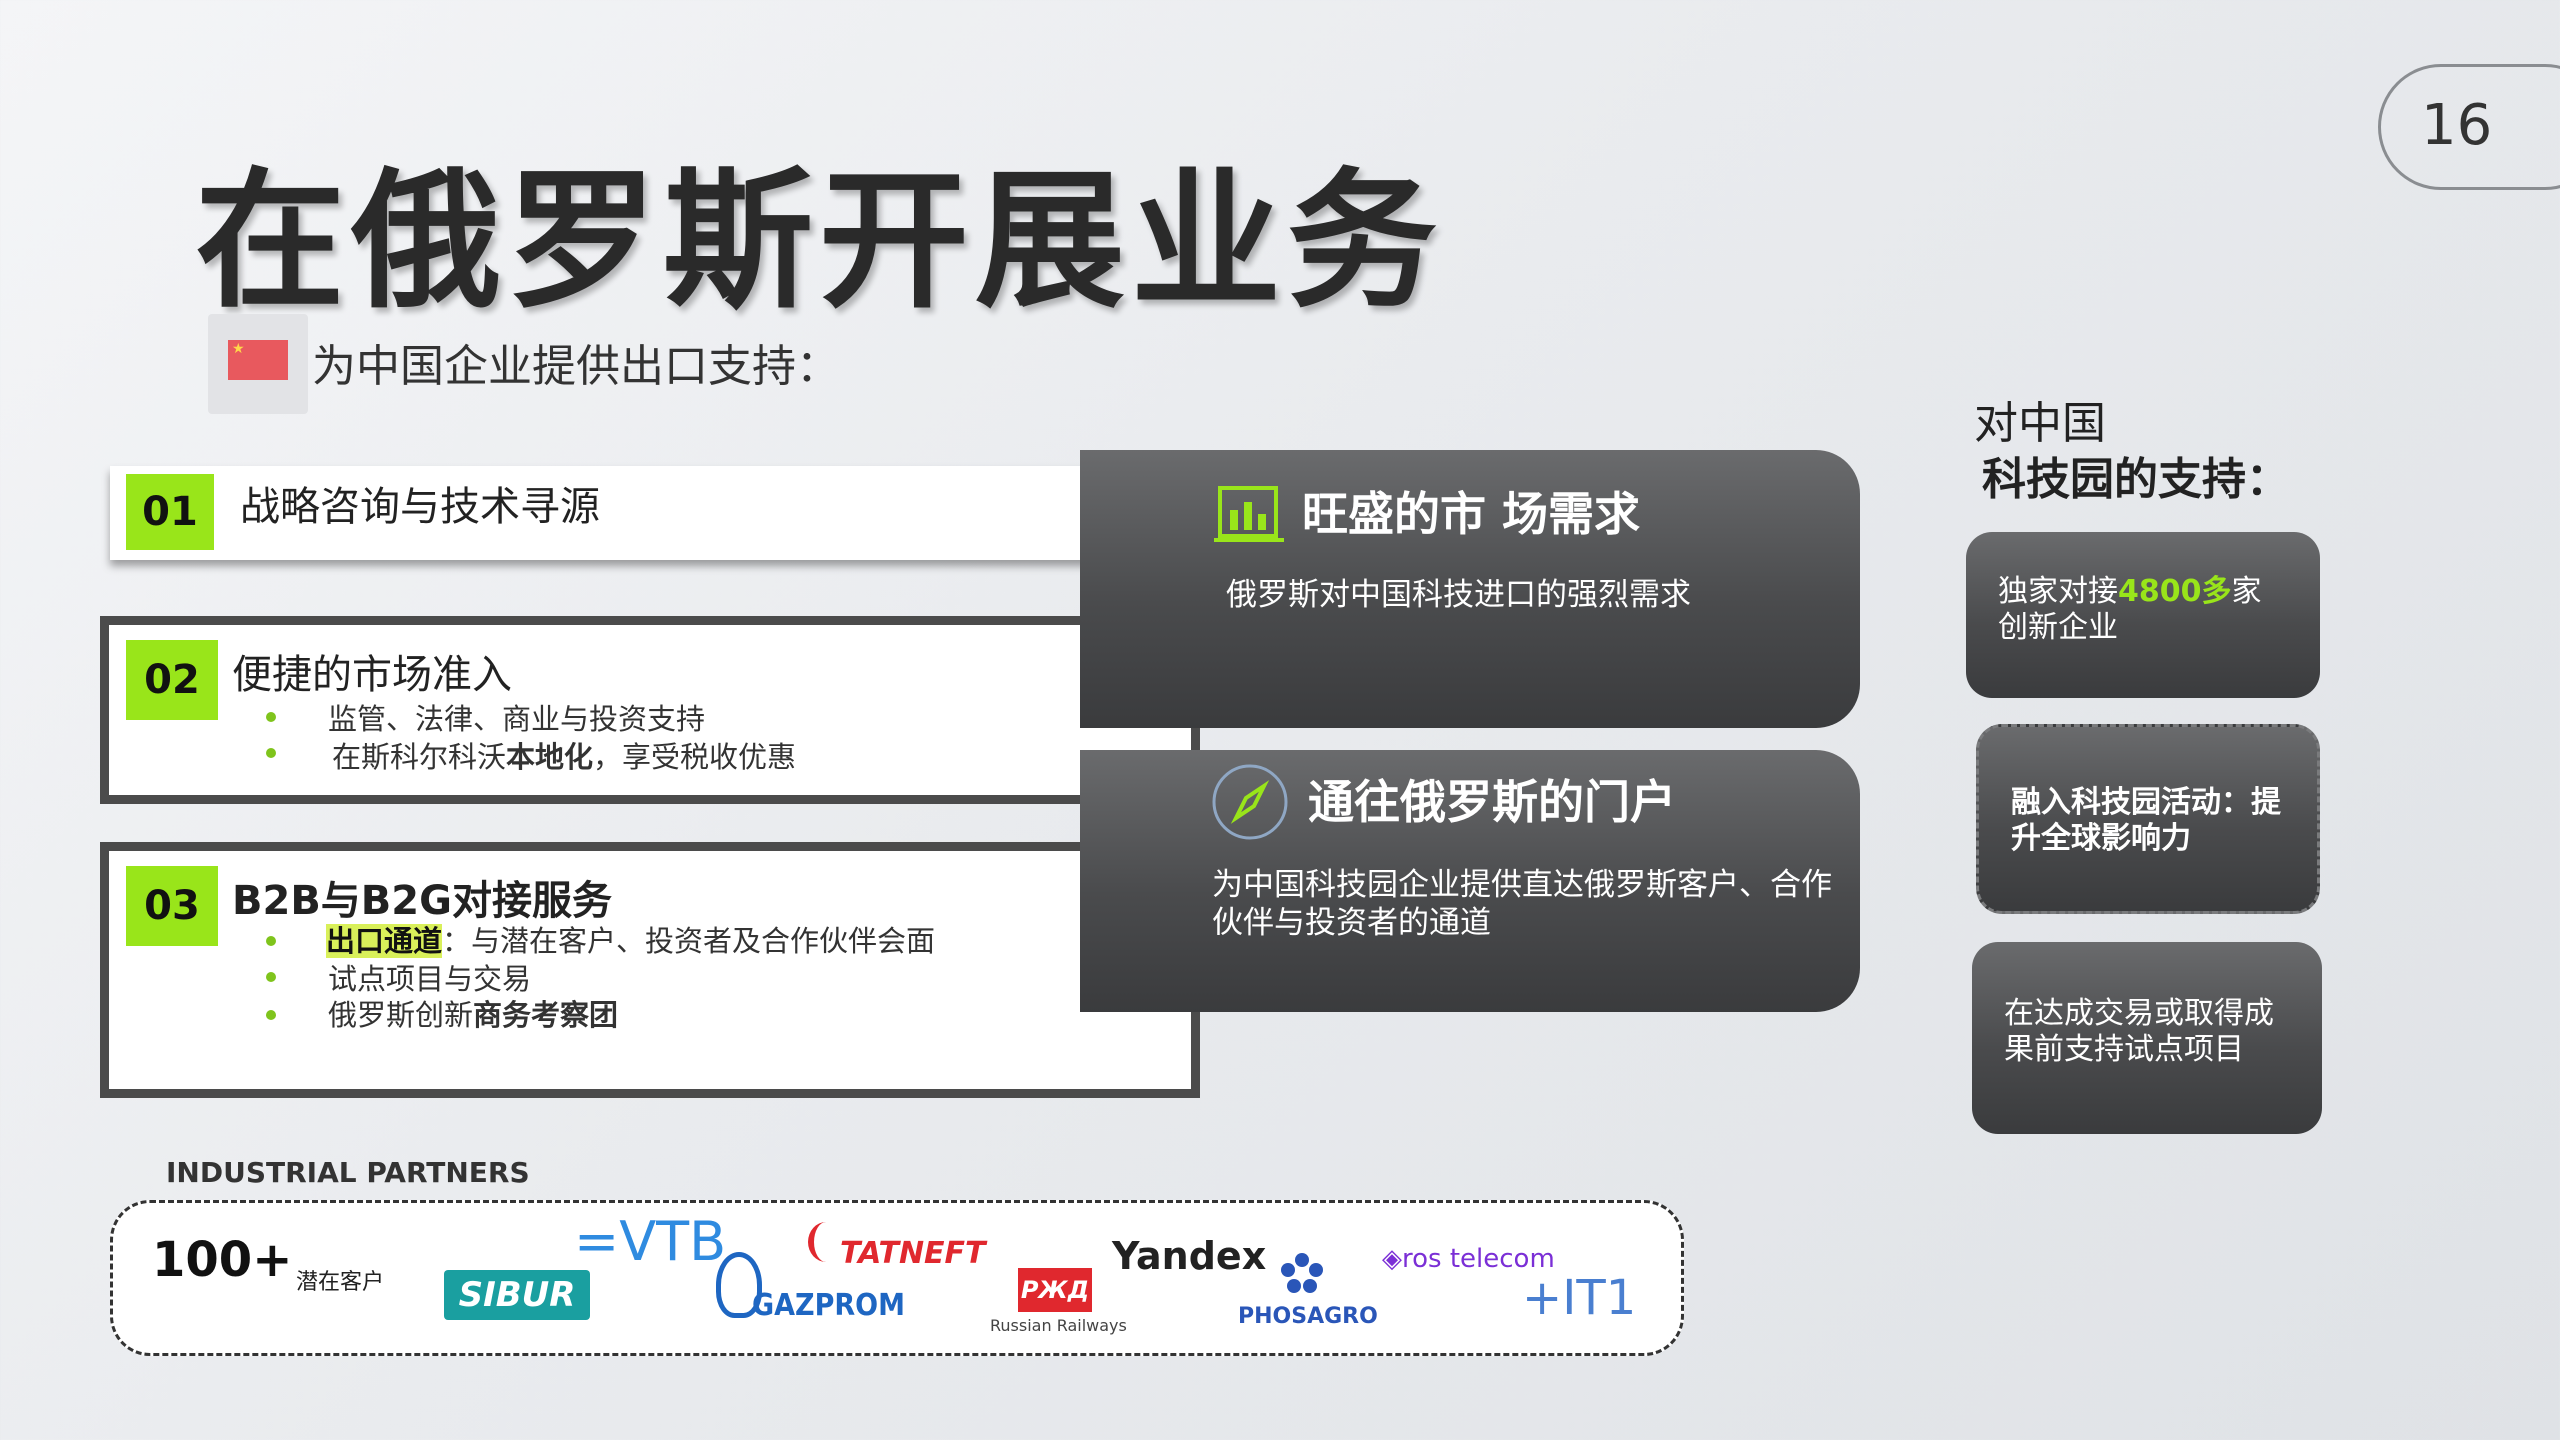 The image size is (2560, 1440). What do you see at coordinates (650, 1241) in the screenshot?
I see `vtb-logo: =VTB` at bounding box center [650, 1241].